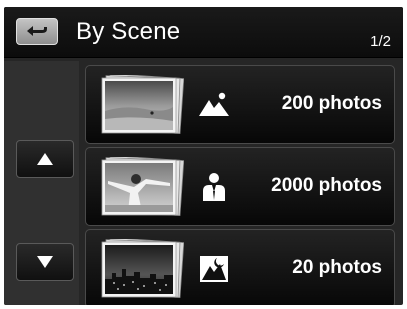 The image size is (407, 309). Describe the element at coordinates (380, 41) in the screenshot. I see `page-indicator: 1/2` at that location.